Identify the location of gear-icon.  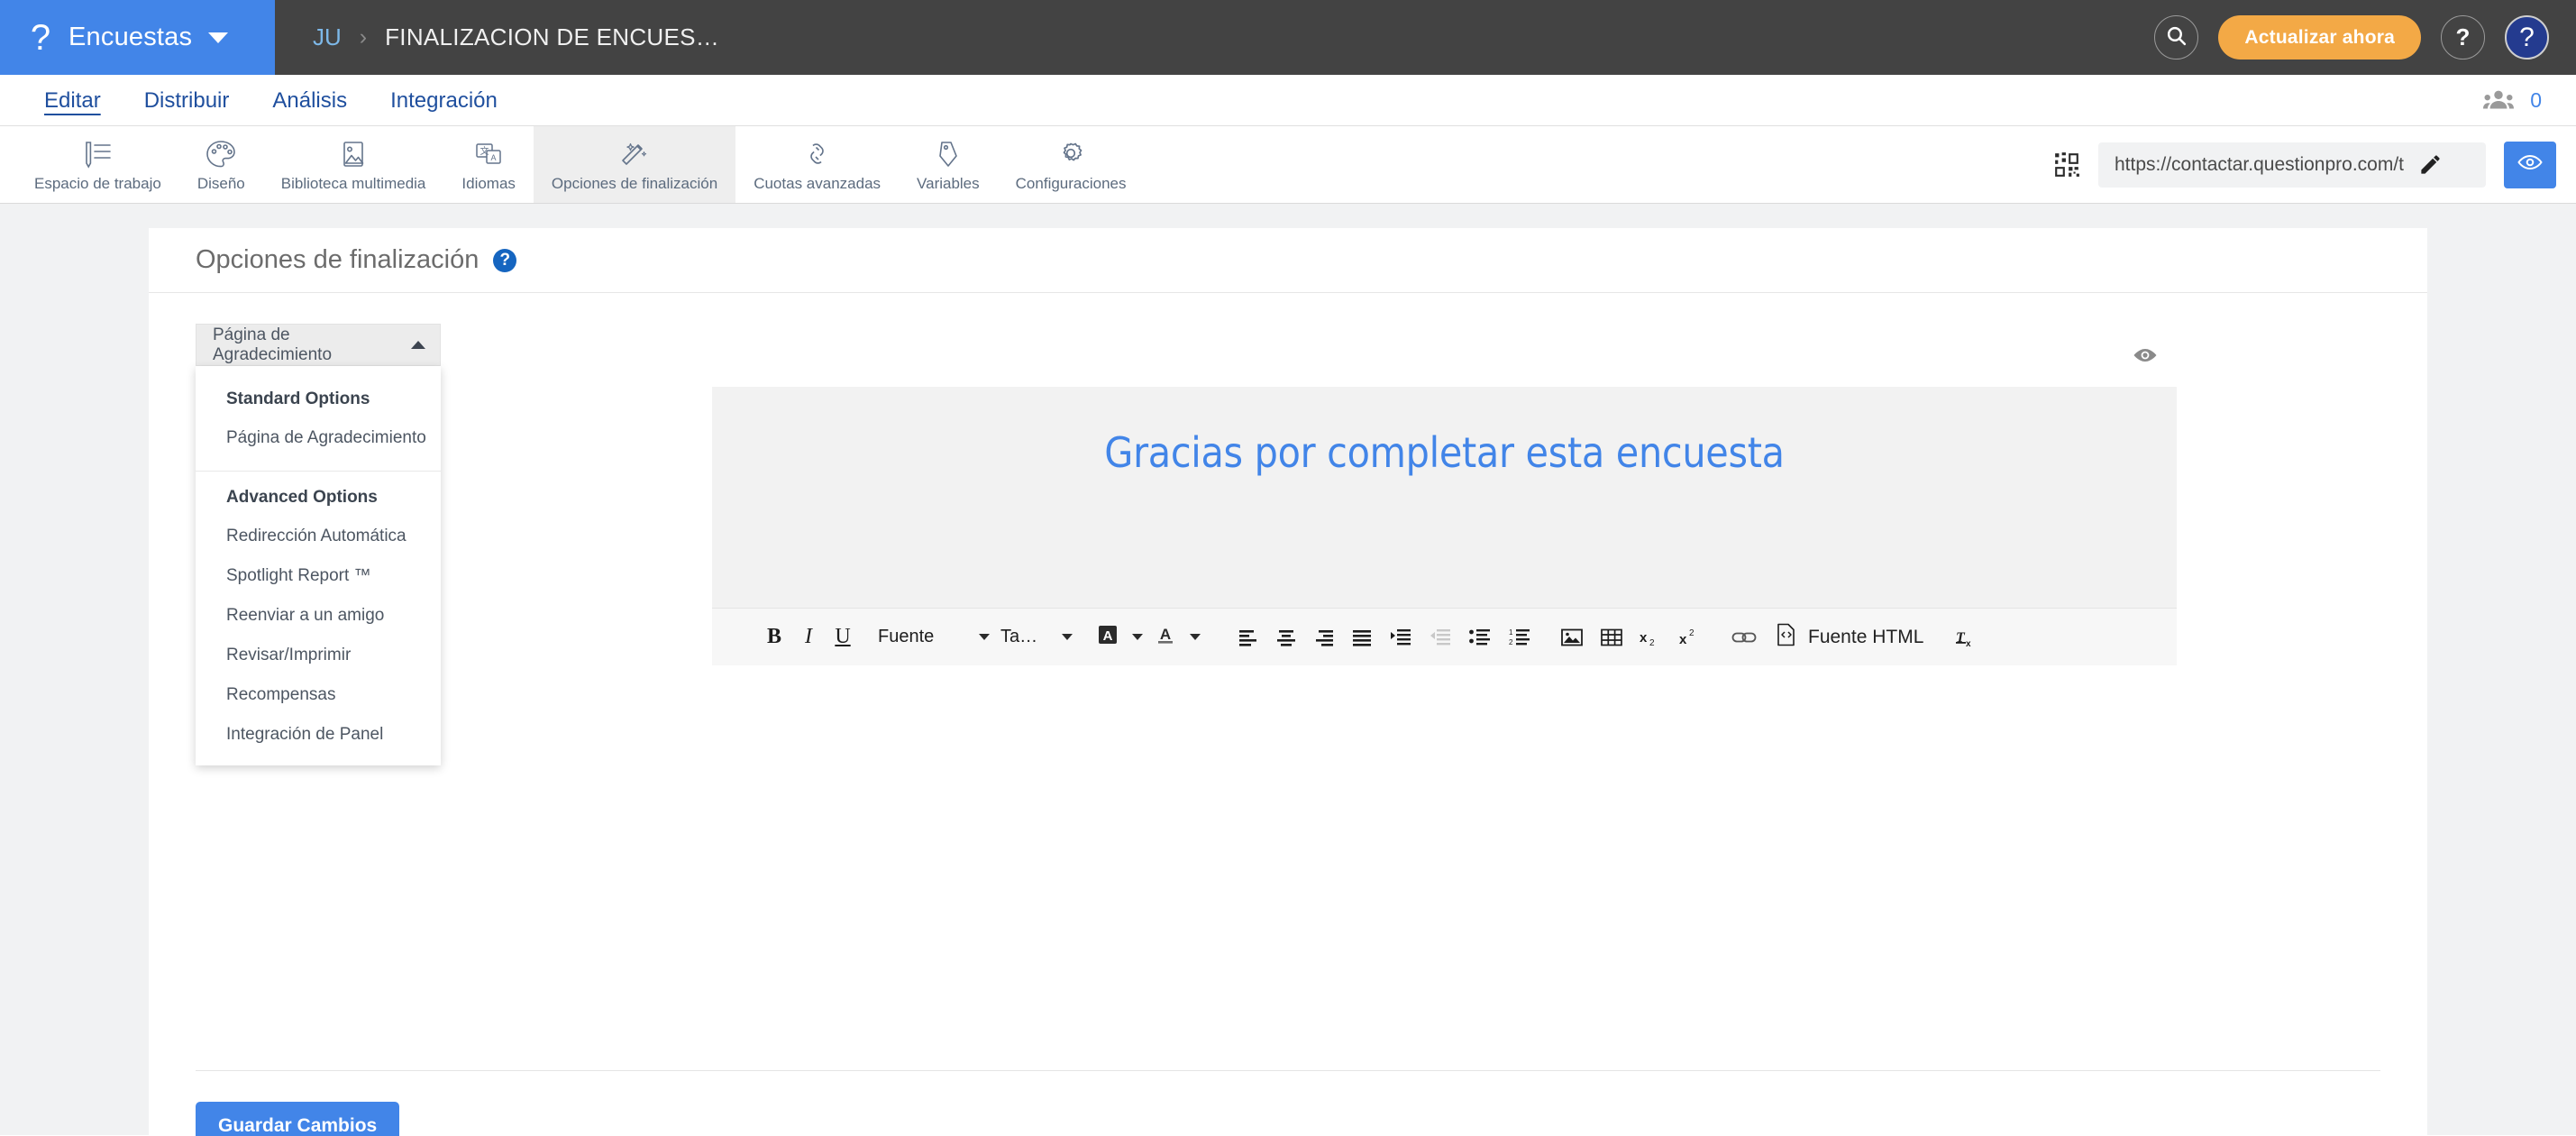
(1071, 154).